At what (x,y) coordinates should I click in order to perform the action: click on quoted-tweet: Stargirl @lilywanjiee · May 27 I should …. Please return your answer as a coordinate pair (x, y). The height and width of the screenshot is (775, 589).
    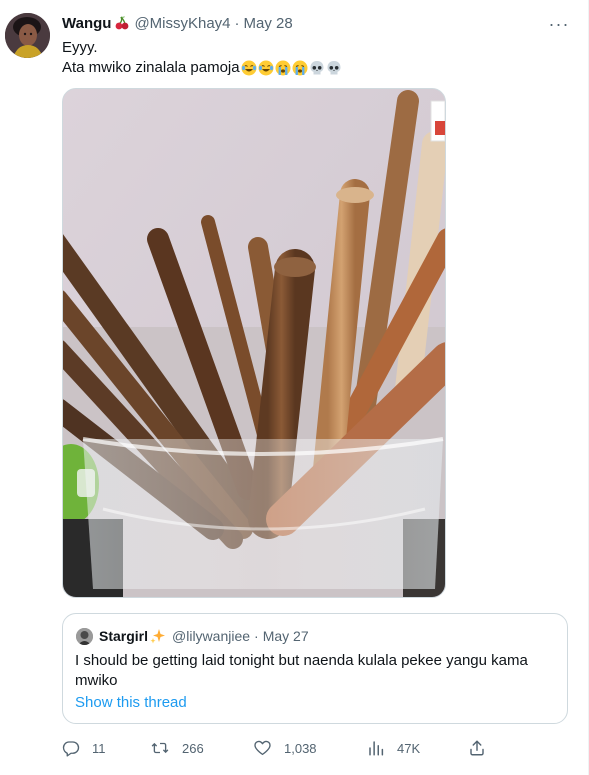
    Looking at the image, I should click on (315, 668).